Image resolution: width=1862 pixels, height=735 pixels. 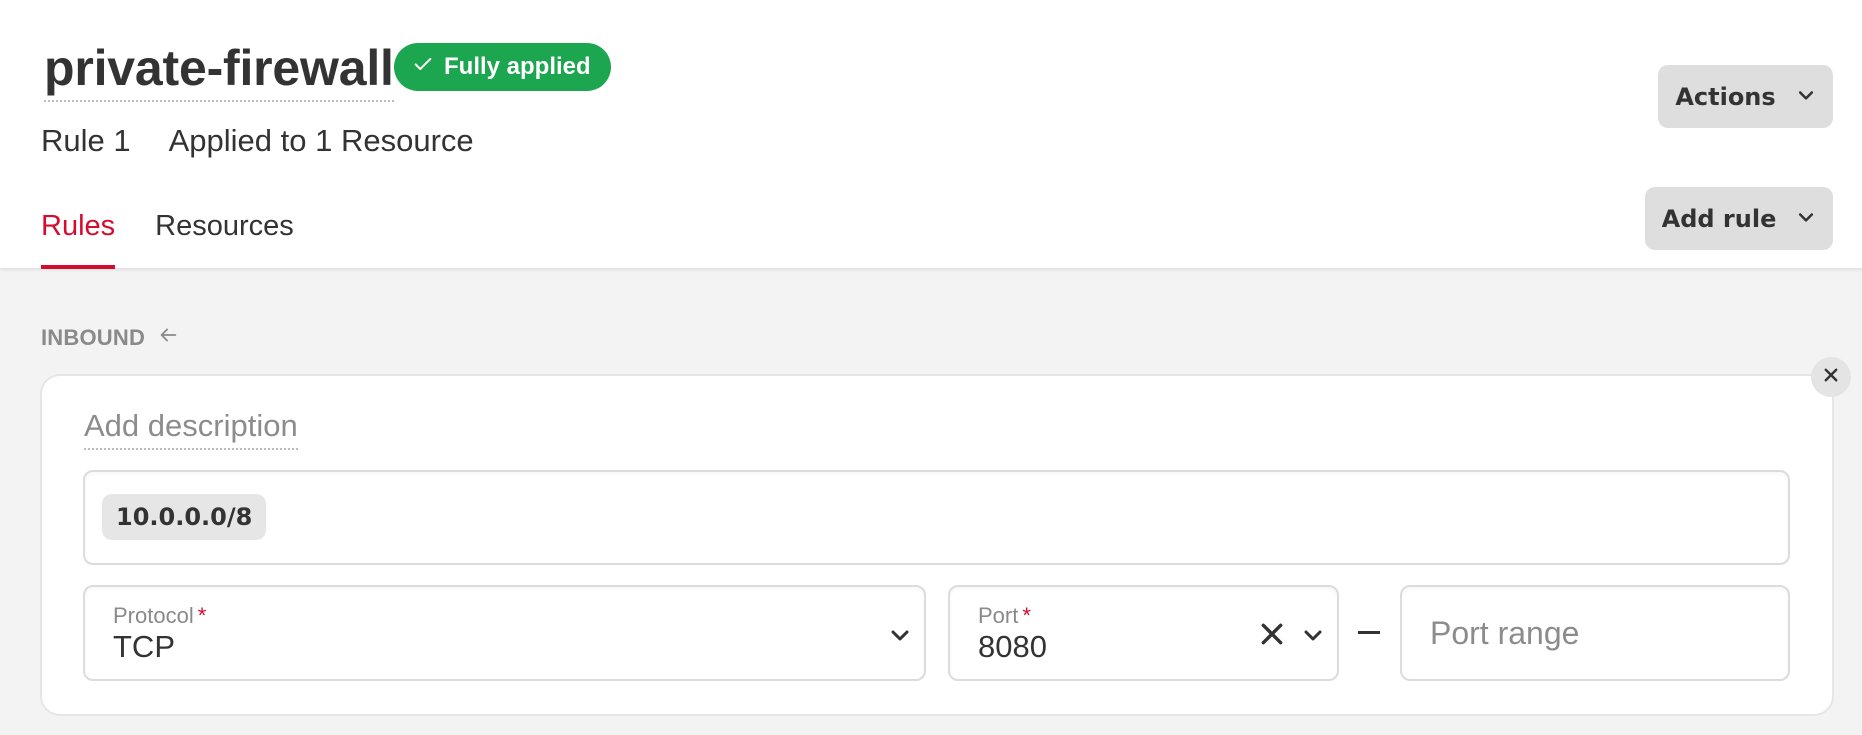 I want to click on add-rule-button-label: Add rule, so click(x=1719, y=218).